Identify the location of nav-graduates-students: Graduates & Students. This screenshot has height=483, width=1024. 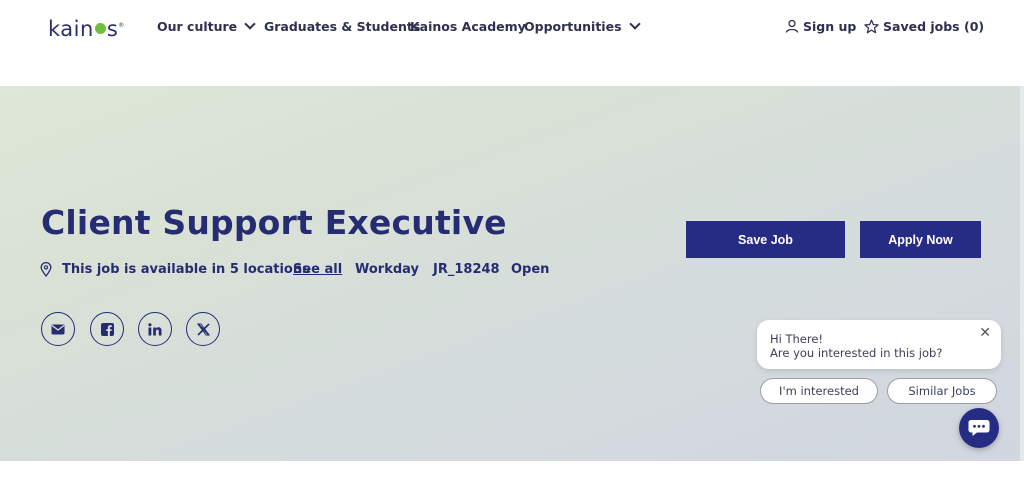
(342, 26).